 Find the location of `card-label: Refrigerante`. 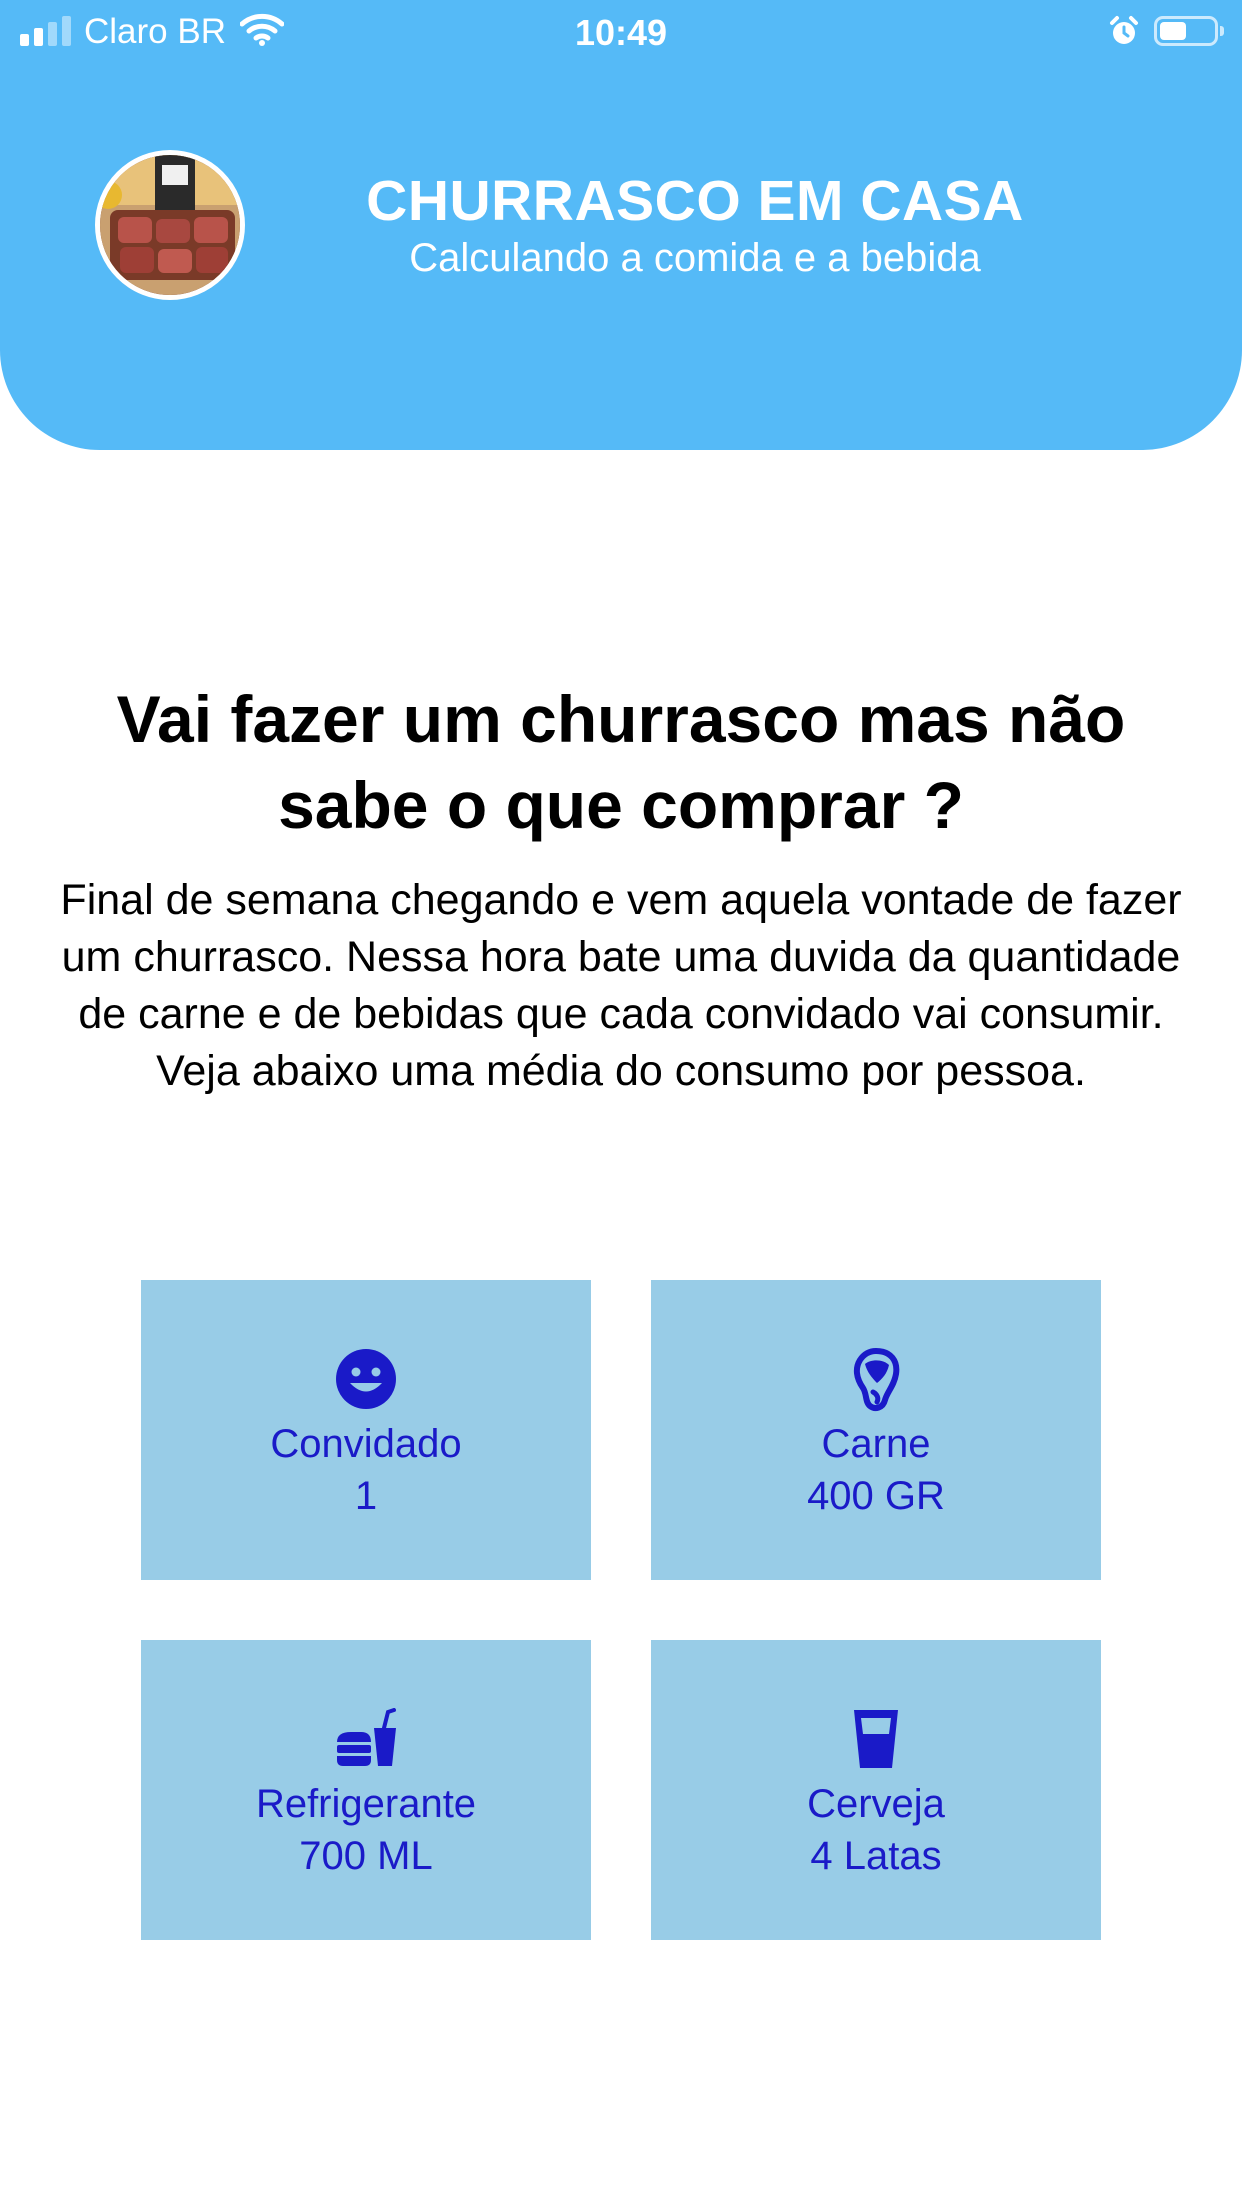

card-label: Refrigerante is located at coordinates (366, 1804).